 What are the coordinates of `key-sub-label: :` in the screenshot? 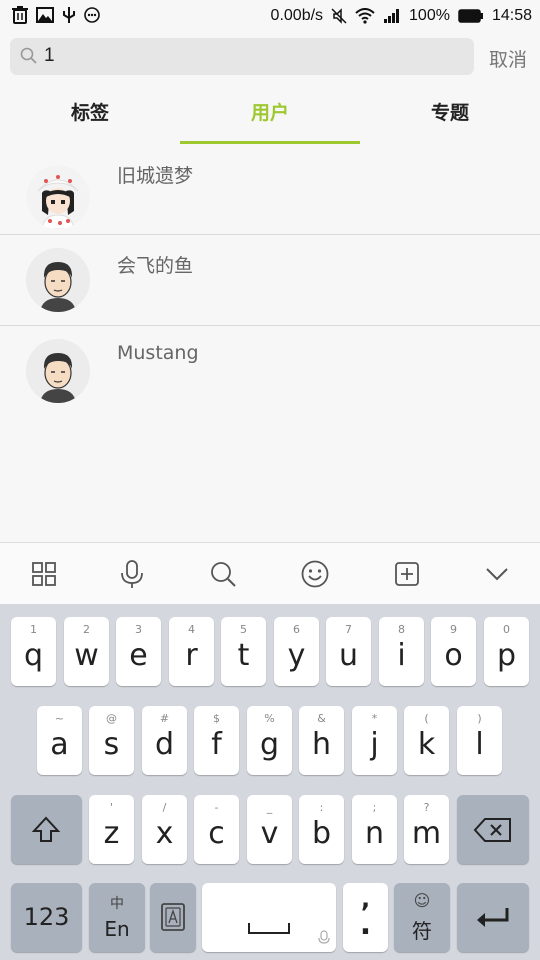 It's located at (321, 807).